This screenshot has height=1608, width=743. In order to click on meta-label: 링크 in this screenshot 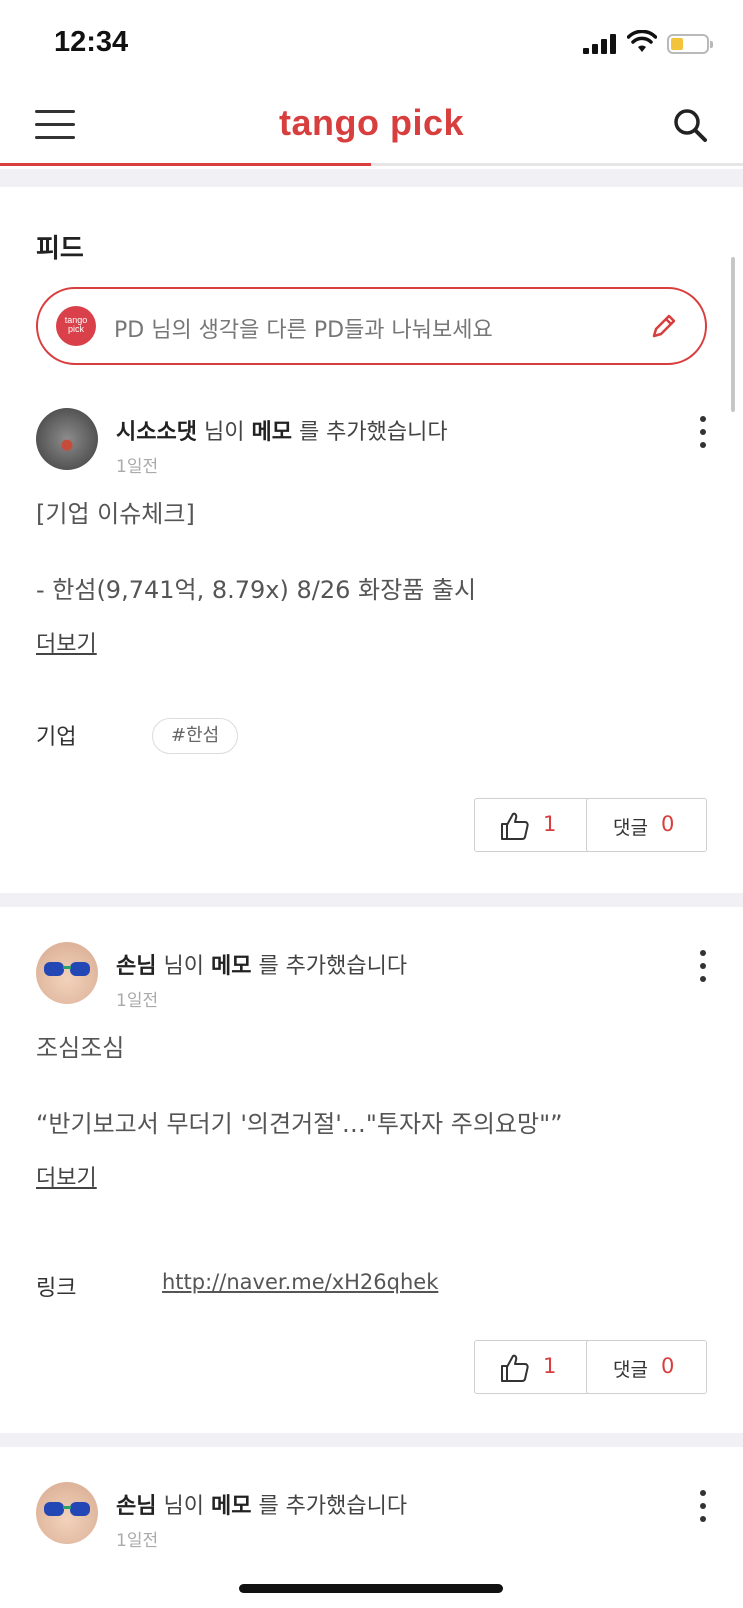, I will do `click(56, 1288)`.